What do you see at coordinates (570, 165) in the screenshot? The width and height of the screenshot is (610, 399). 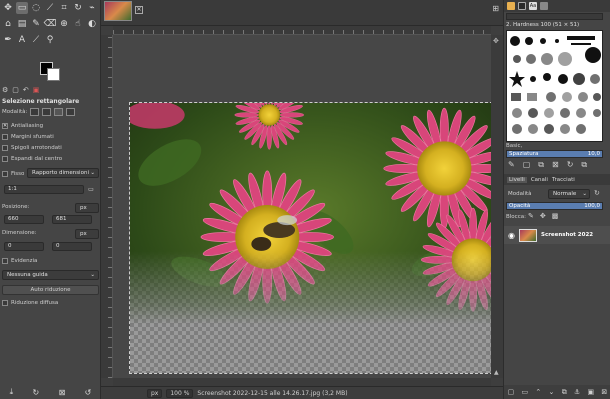 I see `refresh-brushes-icon: ↻` at bounding box center [570, 165].